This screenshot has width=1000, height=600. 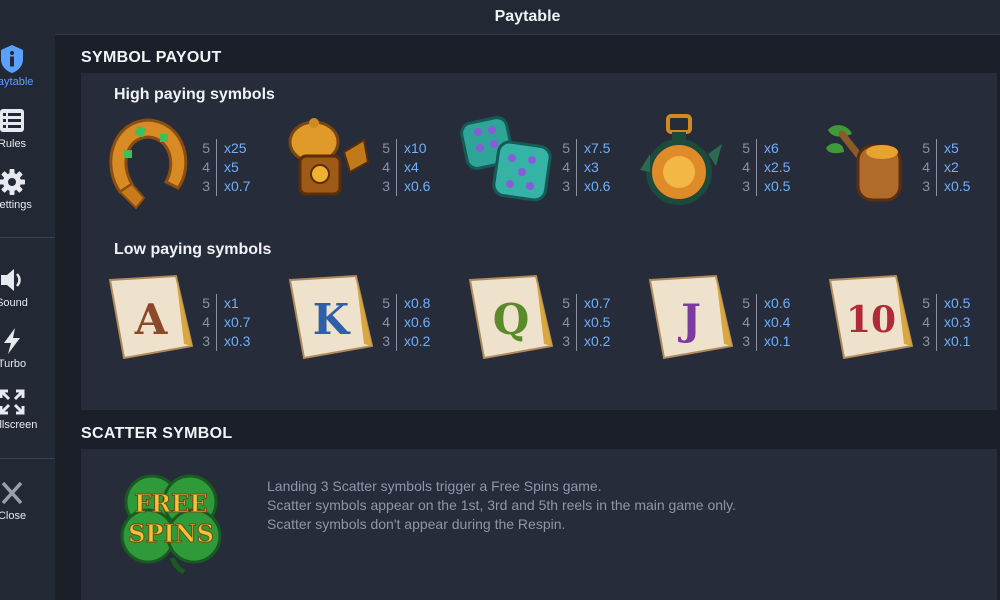 I want to click on payout-multiplier: x0.1, so click(x=777, y=341).